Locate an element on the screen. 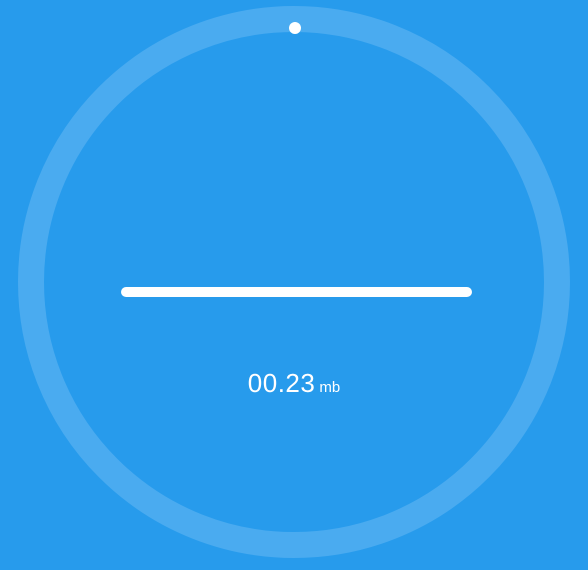  data-readout: 00.23 mb is located at coordinates (294, 383).